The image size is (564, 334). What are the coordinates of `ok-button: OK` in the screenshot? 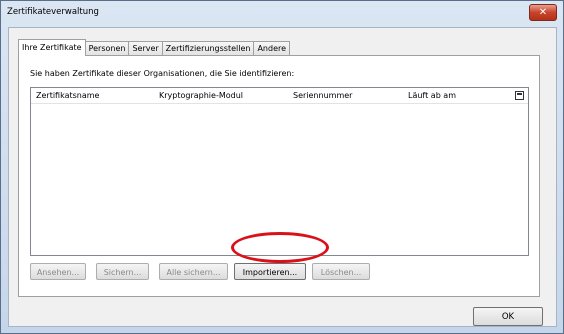 It's located at (508, 316).